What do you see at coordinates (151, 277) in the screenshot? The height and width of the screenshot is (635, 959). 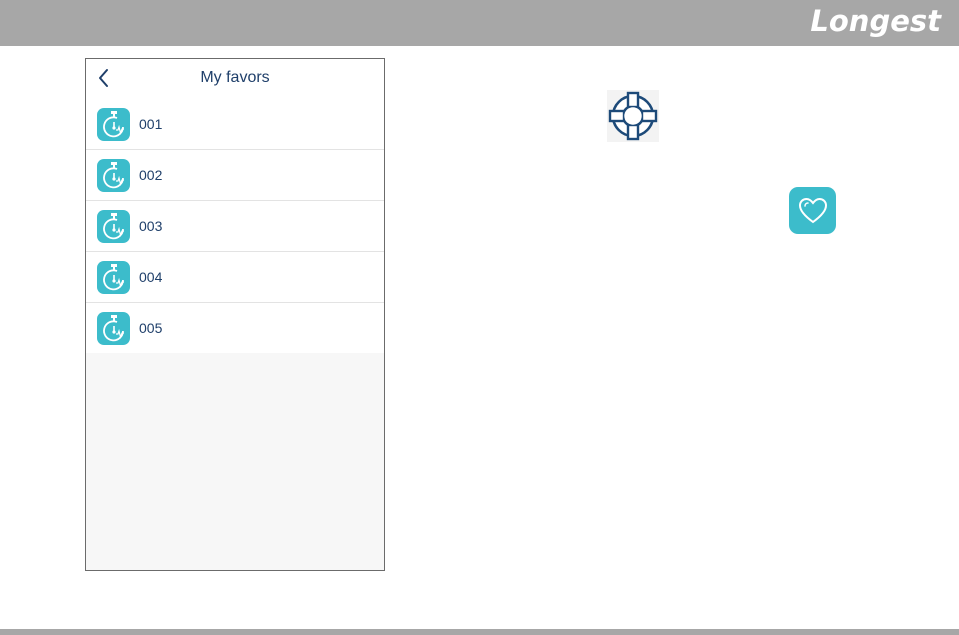 I see `list-item-label: 004` at bounding box center [151, 277].